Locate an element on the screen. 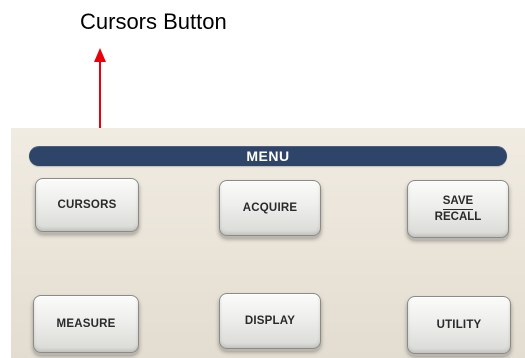 The height and width of the screenshot is (358, 525). display-button: DISPLAY is located at coordinates (270, 321).